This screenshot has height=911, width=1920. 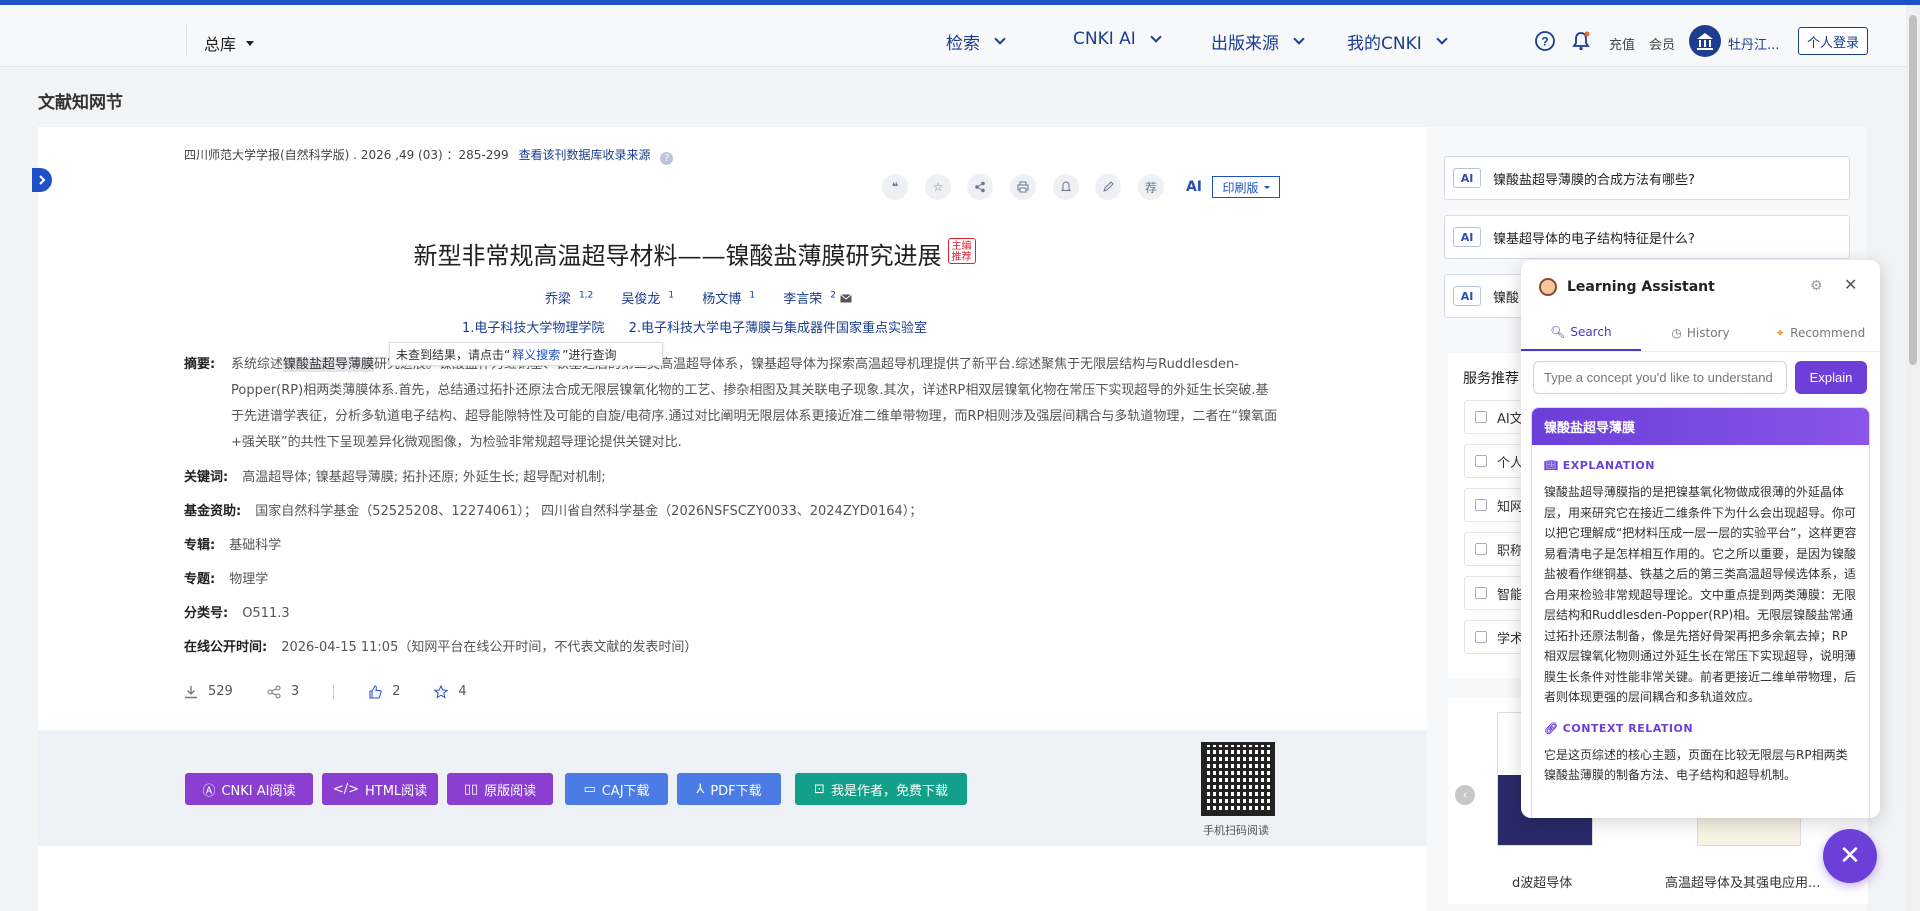 What do you see at coordinates (500, 789) in the screenshot?
I see `original-read-button: ▯▯ 原版阅读` at bounding box center [500, 789].